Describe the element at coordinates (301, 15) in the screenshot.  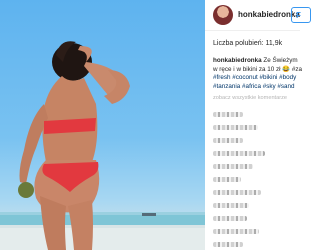
I see `follow-button: F` at that location.